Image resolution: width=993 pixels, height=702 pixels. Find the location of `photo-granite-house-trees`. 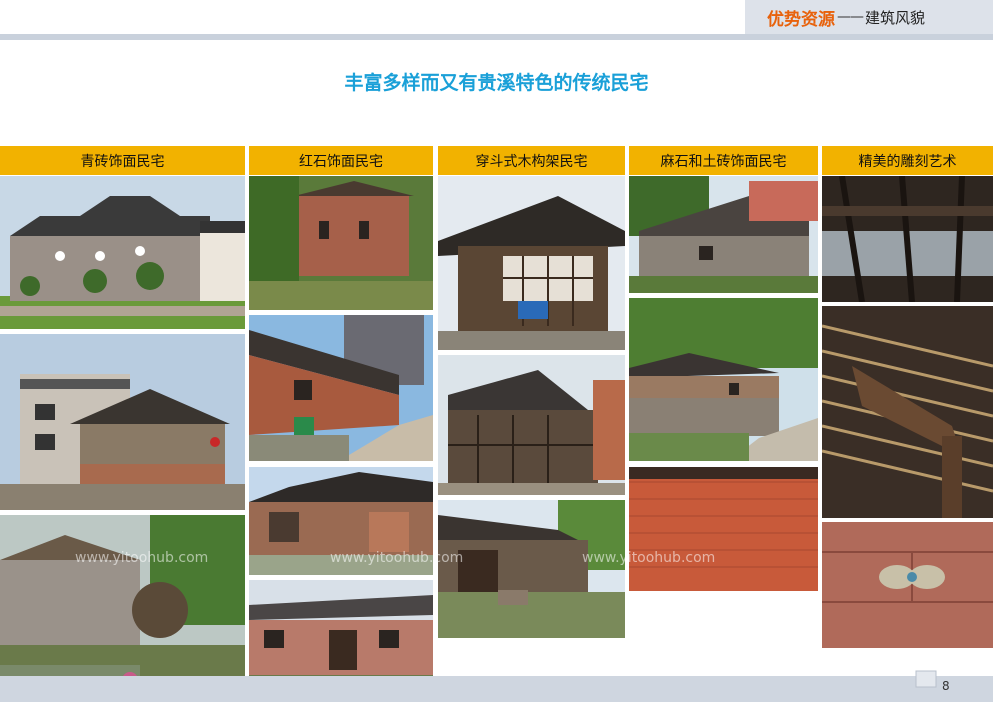

photo-granite-house-trees is located at coordinates (723, 234).